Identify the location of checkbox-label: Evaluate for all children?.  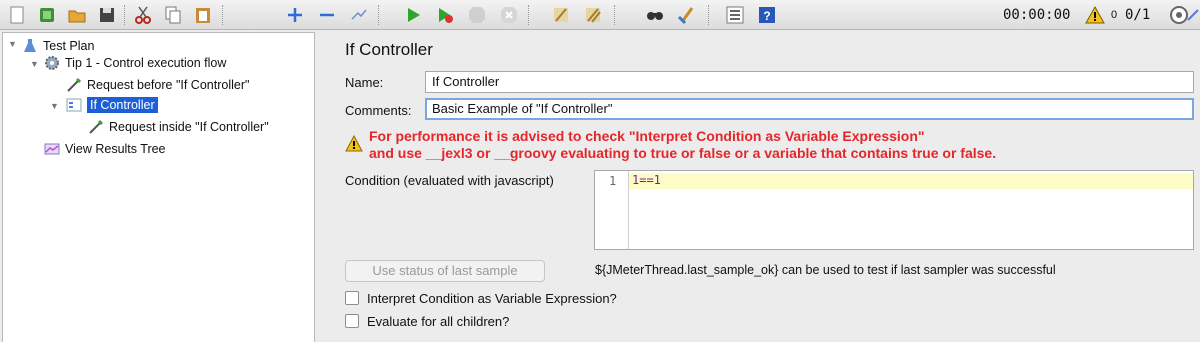
(438, 321).